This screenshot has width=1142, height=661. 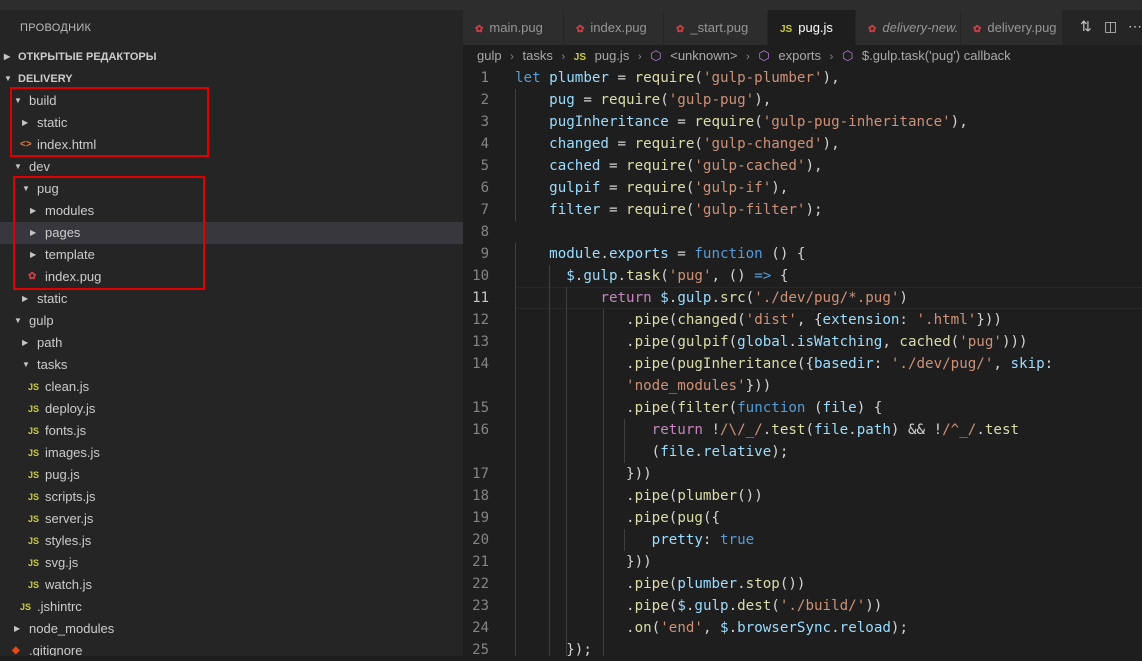 What do you see at coordinates (1110, 26) in the screenshot?
I see `split-editor-icon: ◫` at bounding box center [1110, 26].